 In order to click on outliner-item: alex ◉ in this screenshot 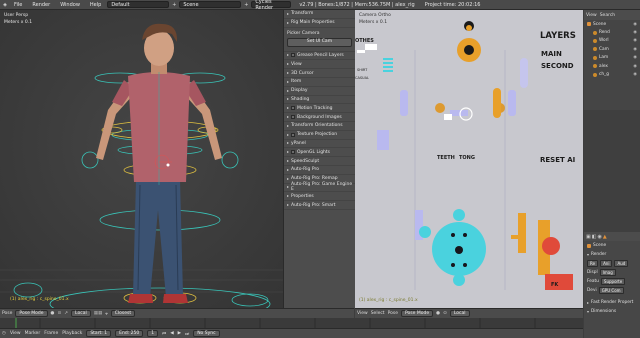, I will do `click(612, 66)`.